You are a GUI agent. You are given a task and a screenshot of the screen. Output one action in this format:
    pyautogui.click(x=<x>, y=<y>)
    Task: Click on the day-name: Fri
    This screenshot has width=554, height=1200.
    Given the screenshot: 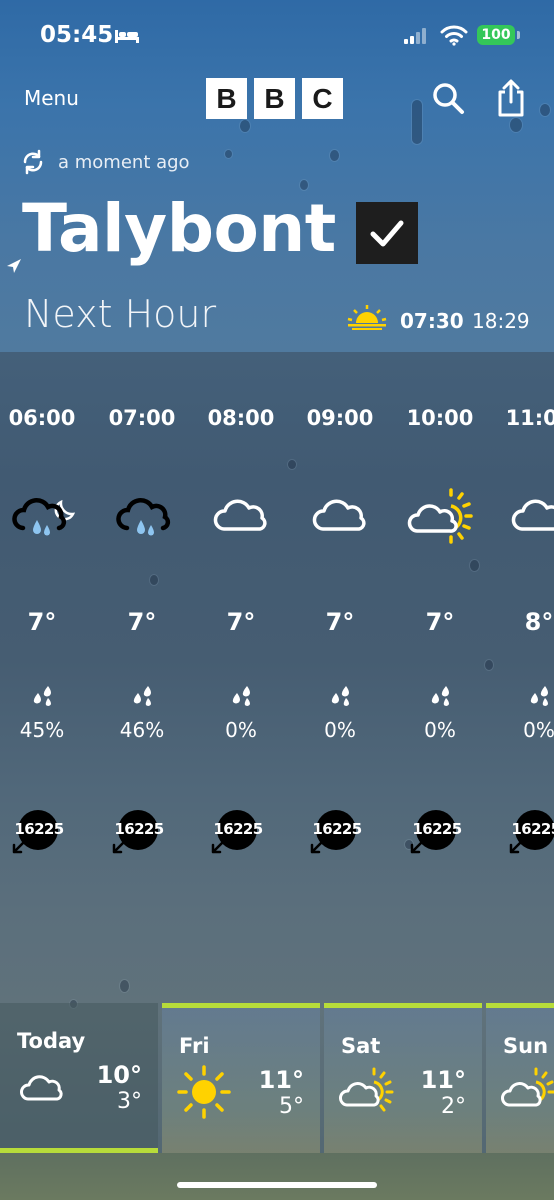 What is the action you would take?
    pyautogui.click(x=194, y=1046)
    